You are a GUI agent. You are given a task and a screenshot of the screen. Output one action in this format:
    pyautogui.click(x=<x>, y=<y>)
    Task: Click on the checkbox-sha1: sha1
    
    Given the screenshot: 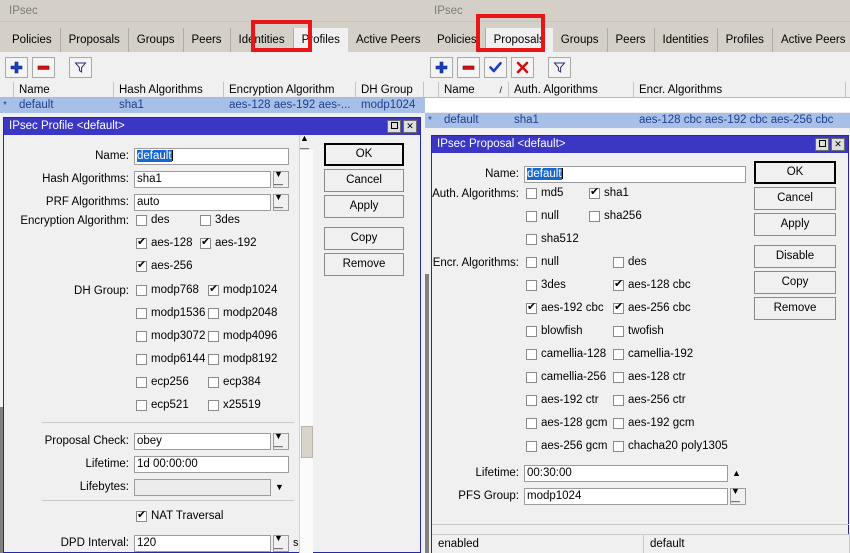 What is the action you would take?
    pyautogui.click(x=609, y=192)
    